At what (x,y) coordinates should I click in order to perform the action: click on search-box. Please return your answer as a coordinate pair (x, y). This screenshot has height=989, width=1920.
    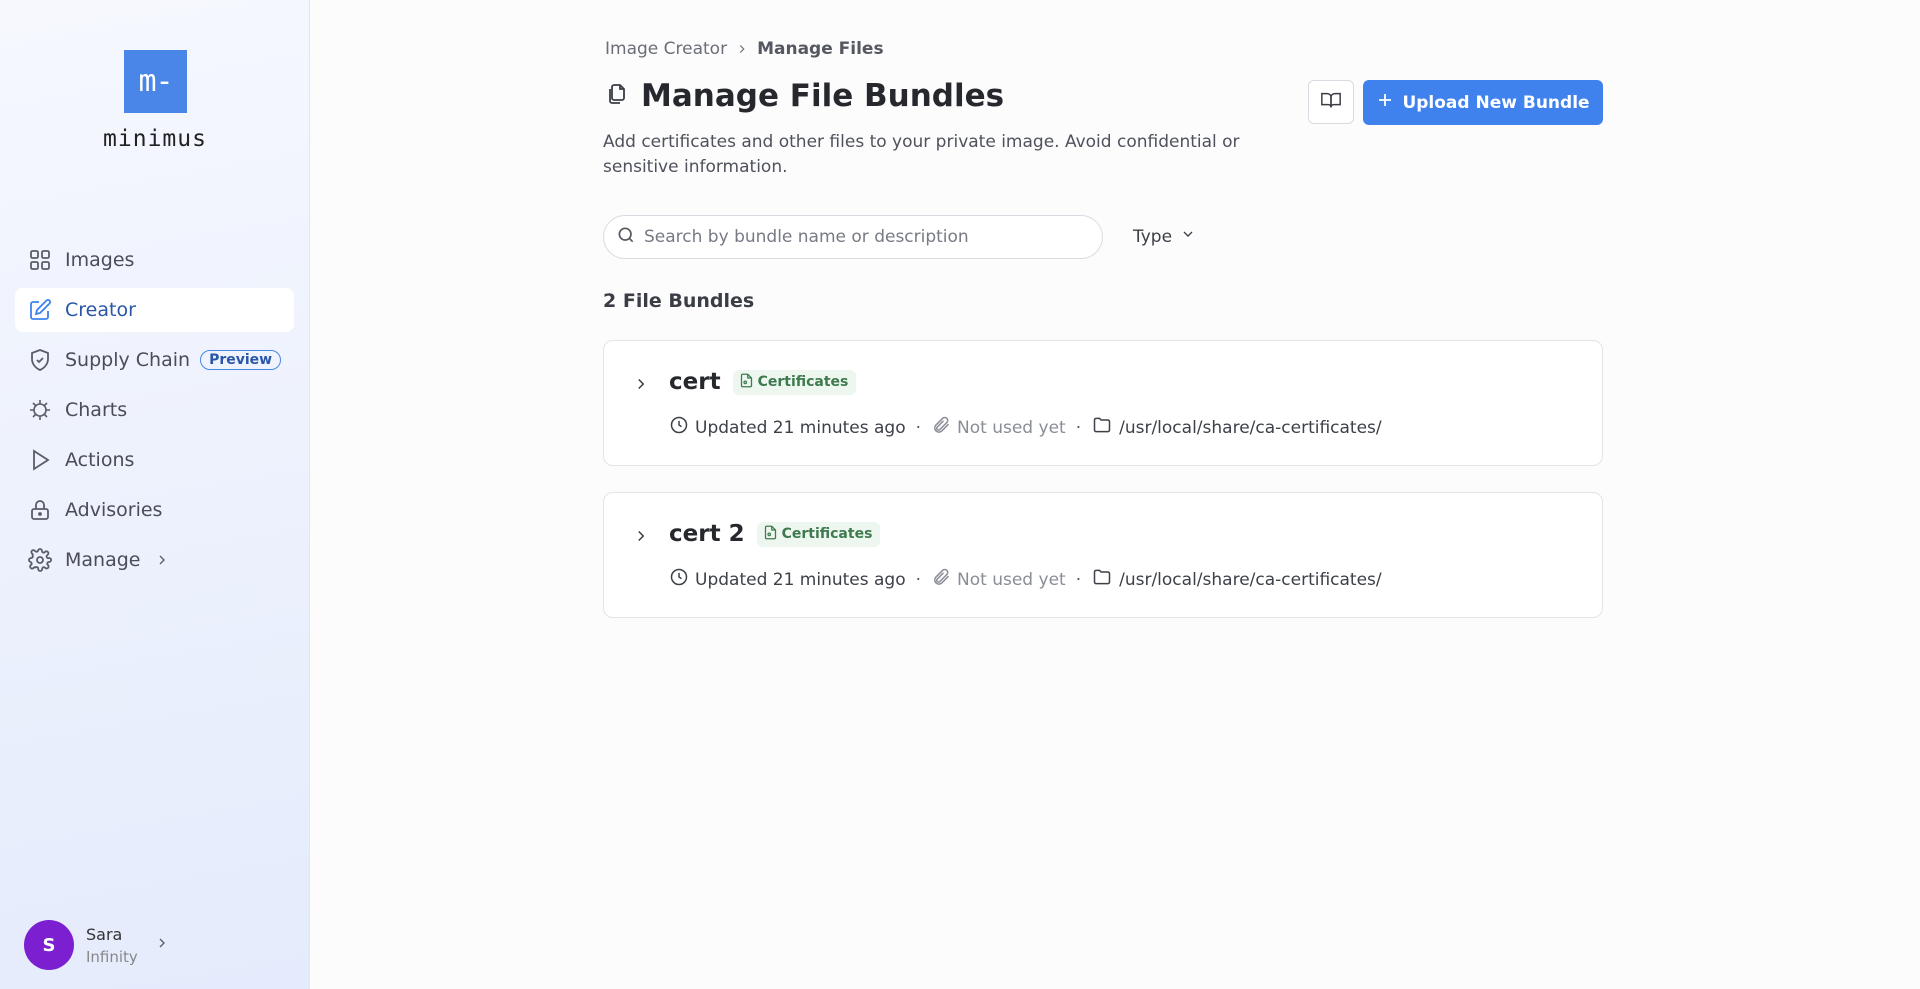
    Looking at the image, I should click on (853, 237).